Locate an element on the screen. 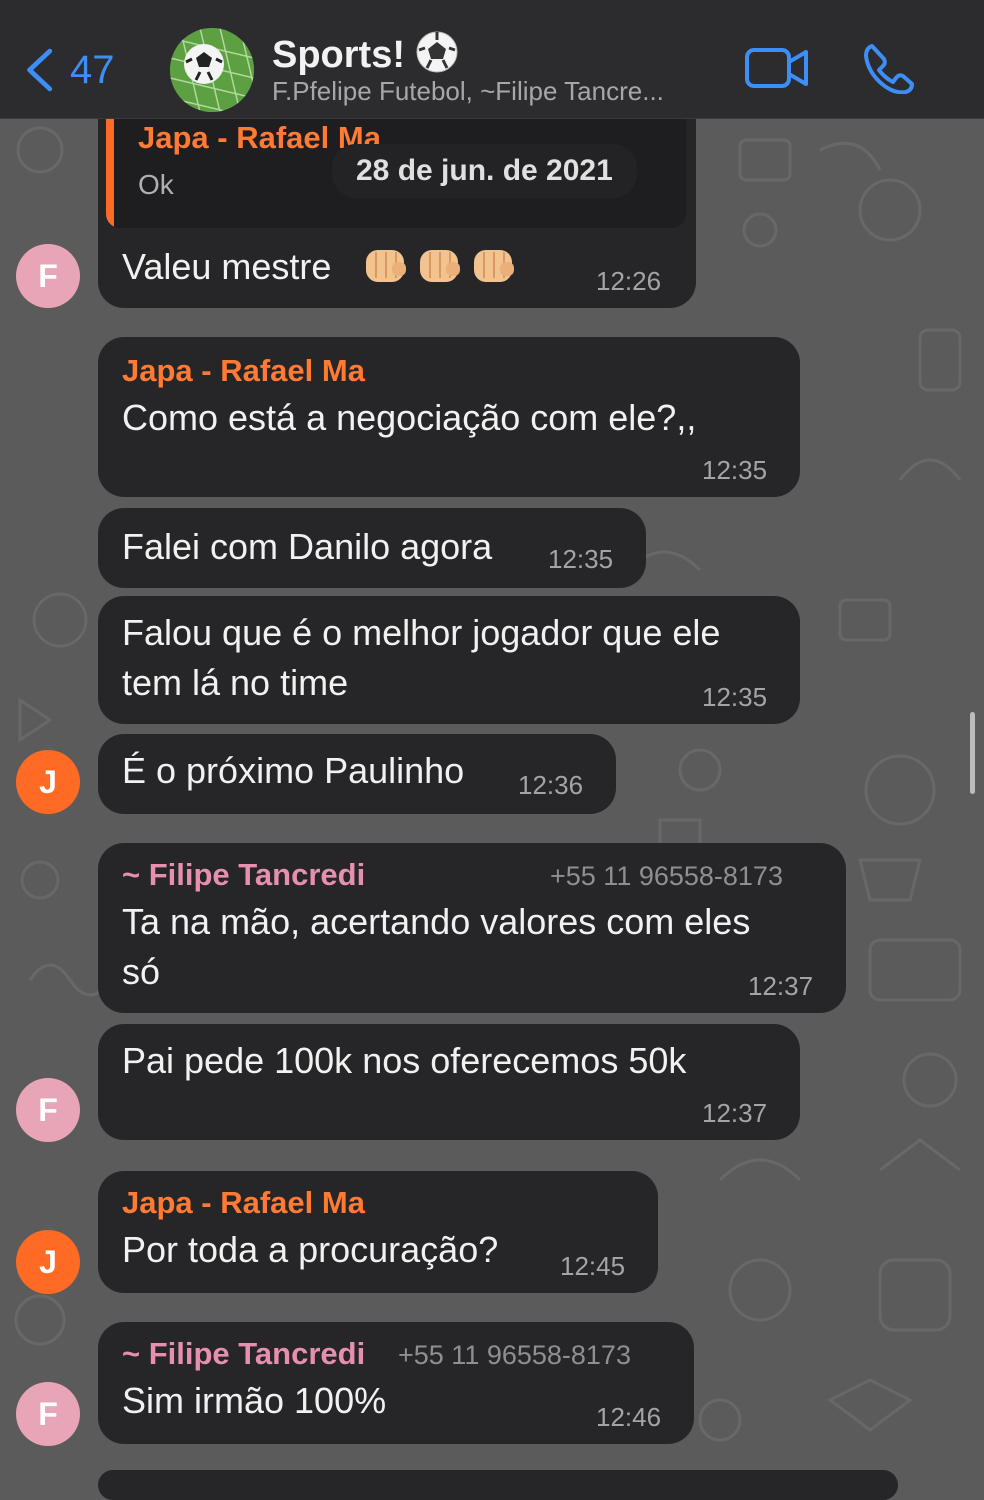 This screenshot has height=1500, width=984. scrollbar is located at coordinates (972, 753).